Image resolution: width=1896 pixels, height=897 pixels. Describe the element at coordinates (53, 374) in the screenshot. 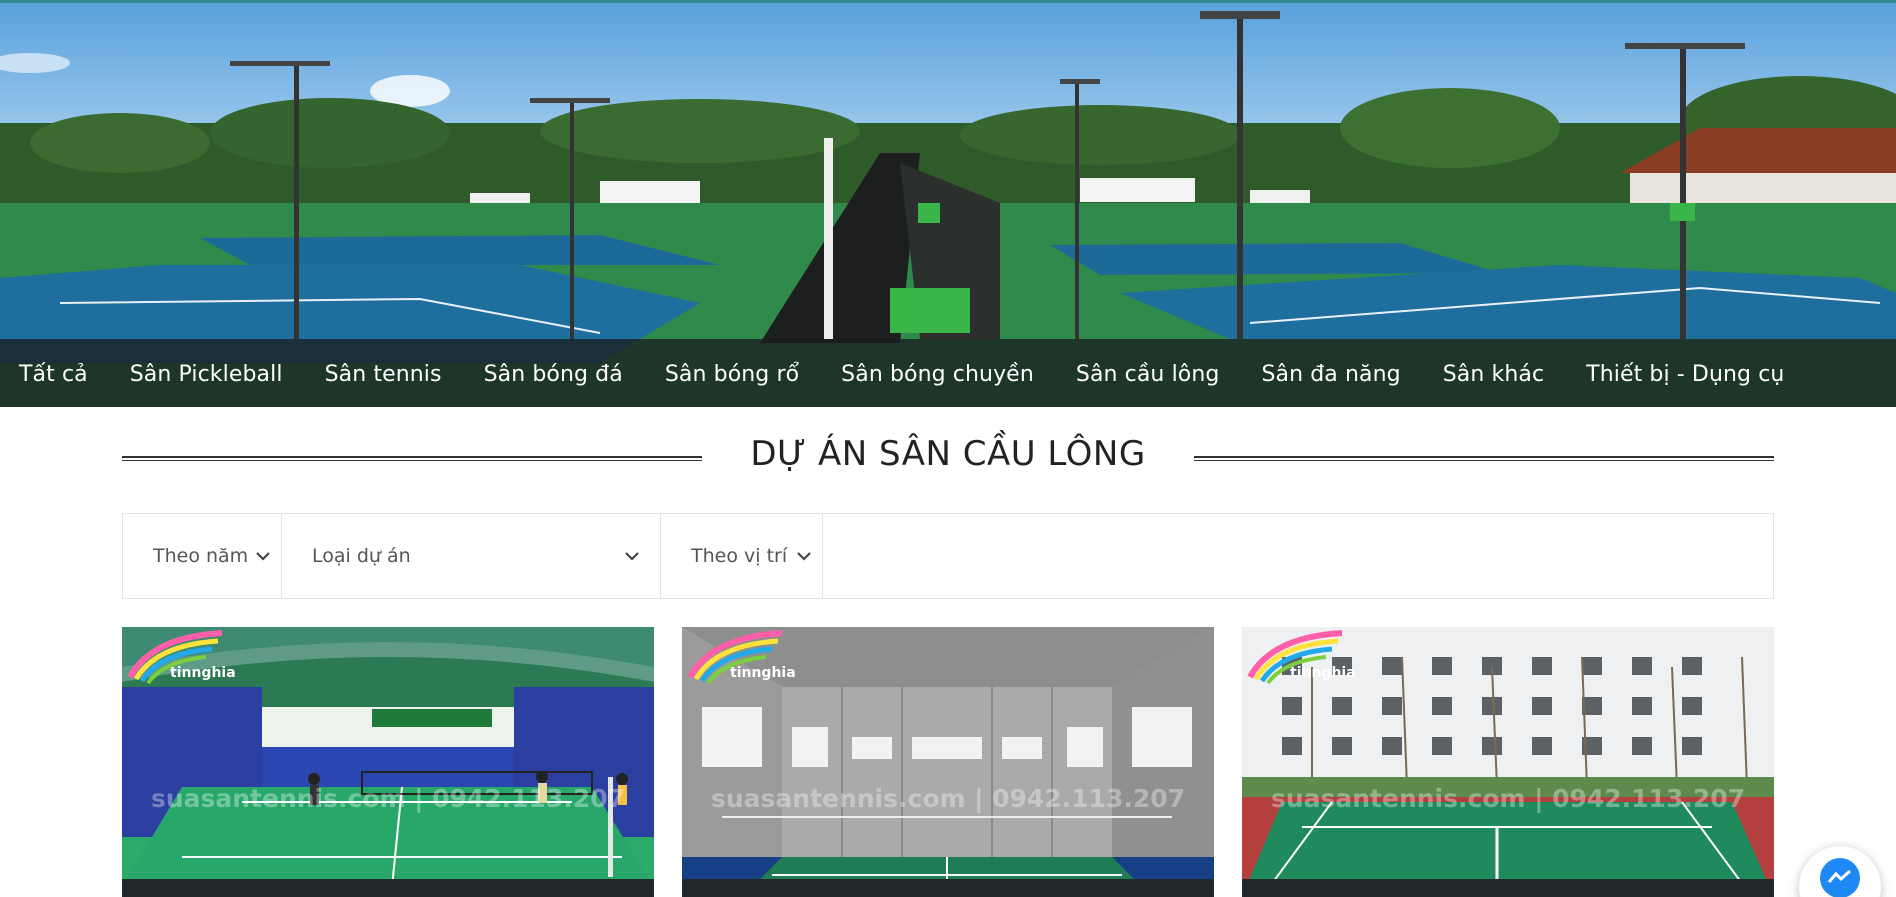

I see `nav-item-all: Tất cả` at that location.